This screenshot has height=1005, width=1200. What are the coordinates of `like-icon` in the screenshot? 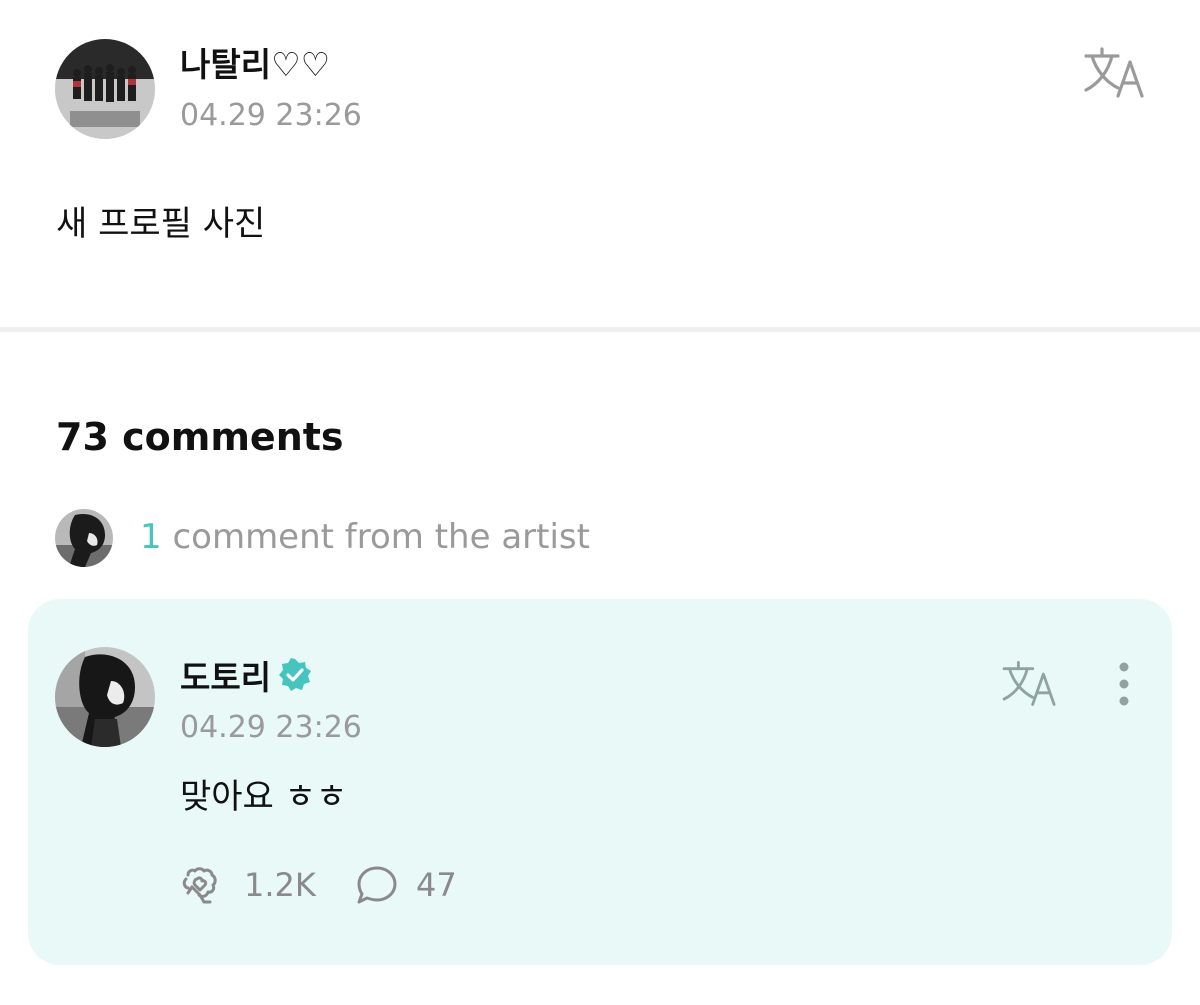 It's located at (201, 885).